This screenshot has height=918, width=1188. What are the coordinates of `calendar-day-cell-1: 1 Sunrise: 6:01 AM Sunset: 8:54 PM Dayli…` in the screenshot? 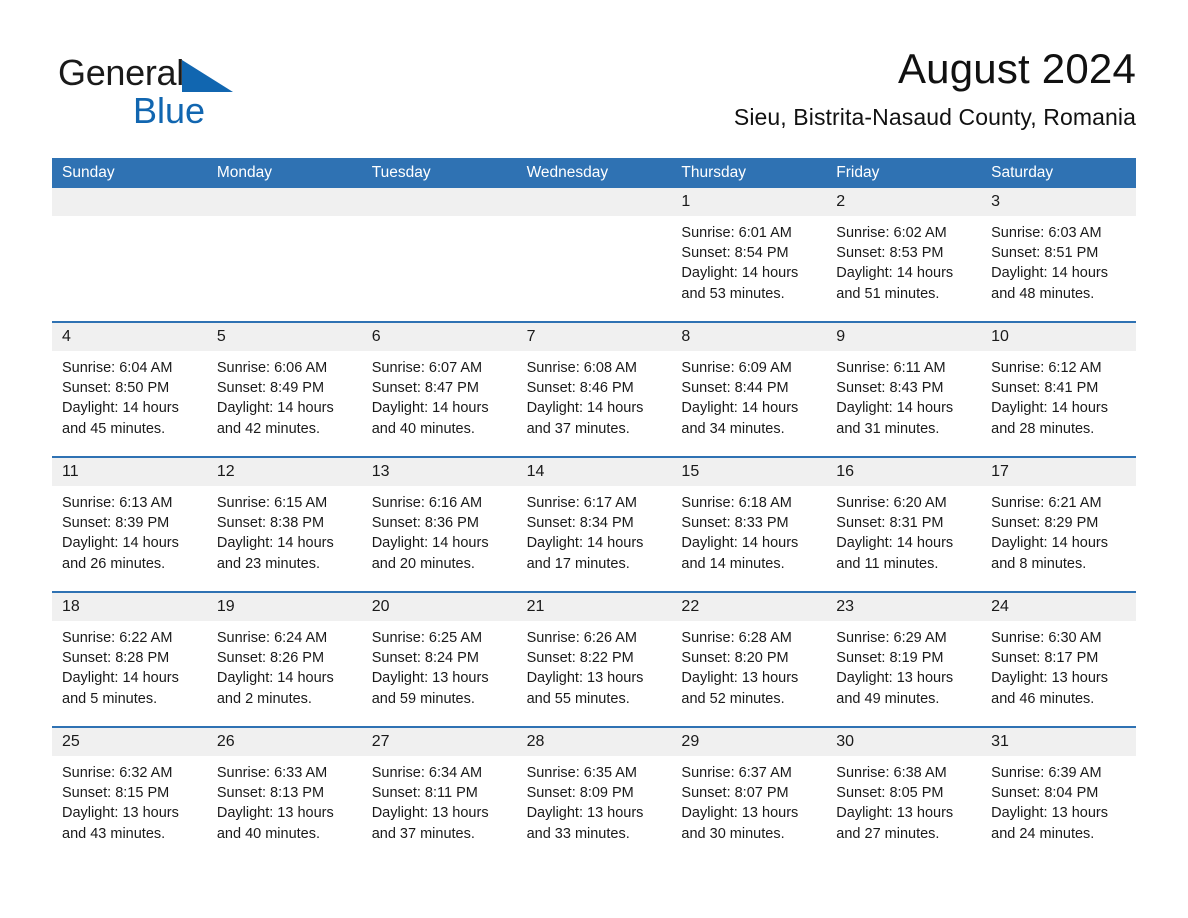 It's located at (749, 254).